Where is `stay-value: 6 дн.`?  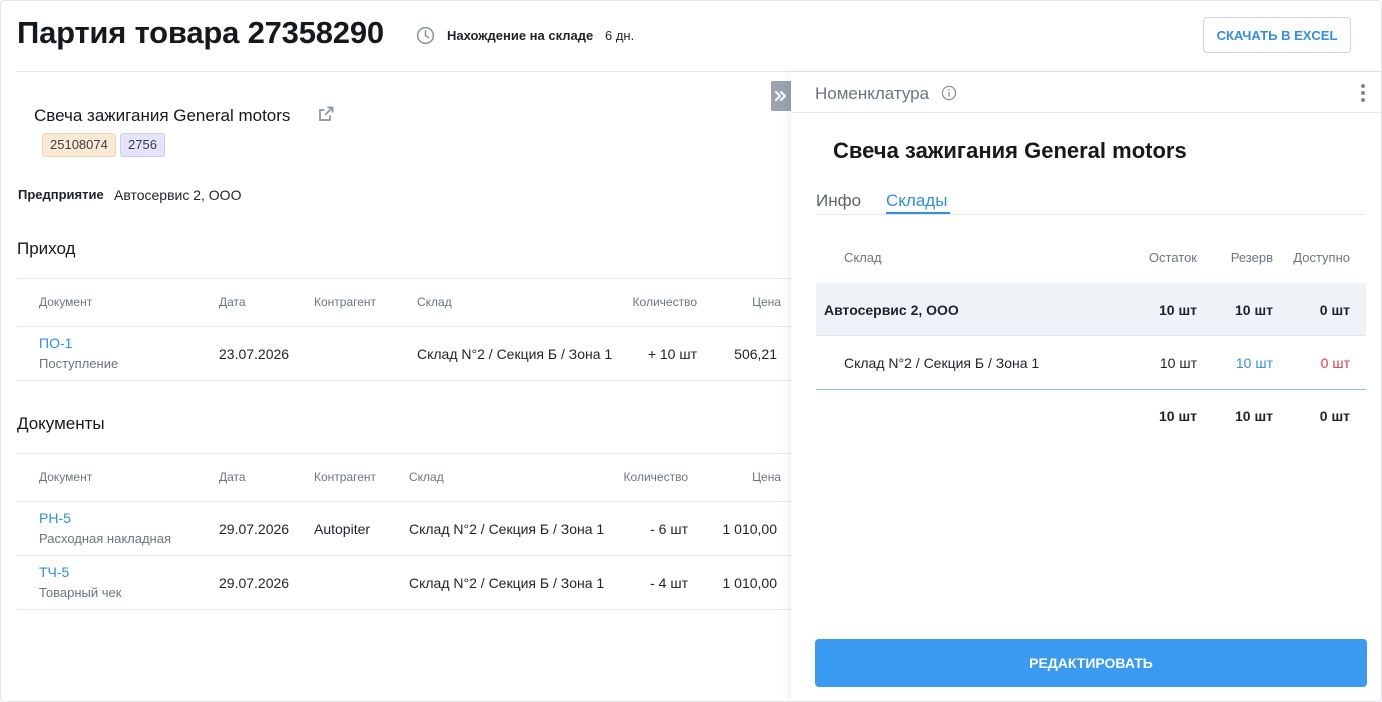 stay-value: 6 дн. is located at coordinates (620, 35).